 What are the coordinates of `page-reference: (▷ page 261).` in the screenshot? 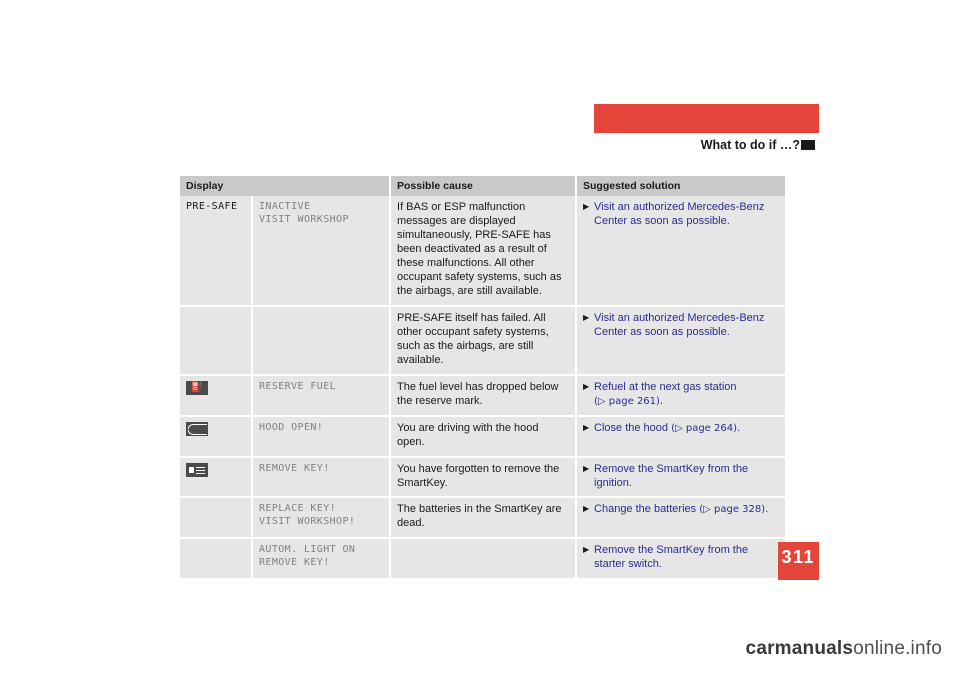 It's located at (629, 401).